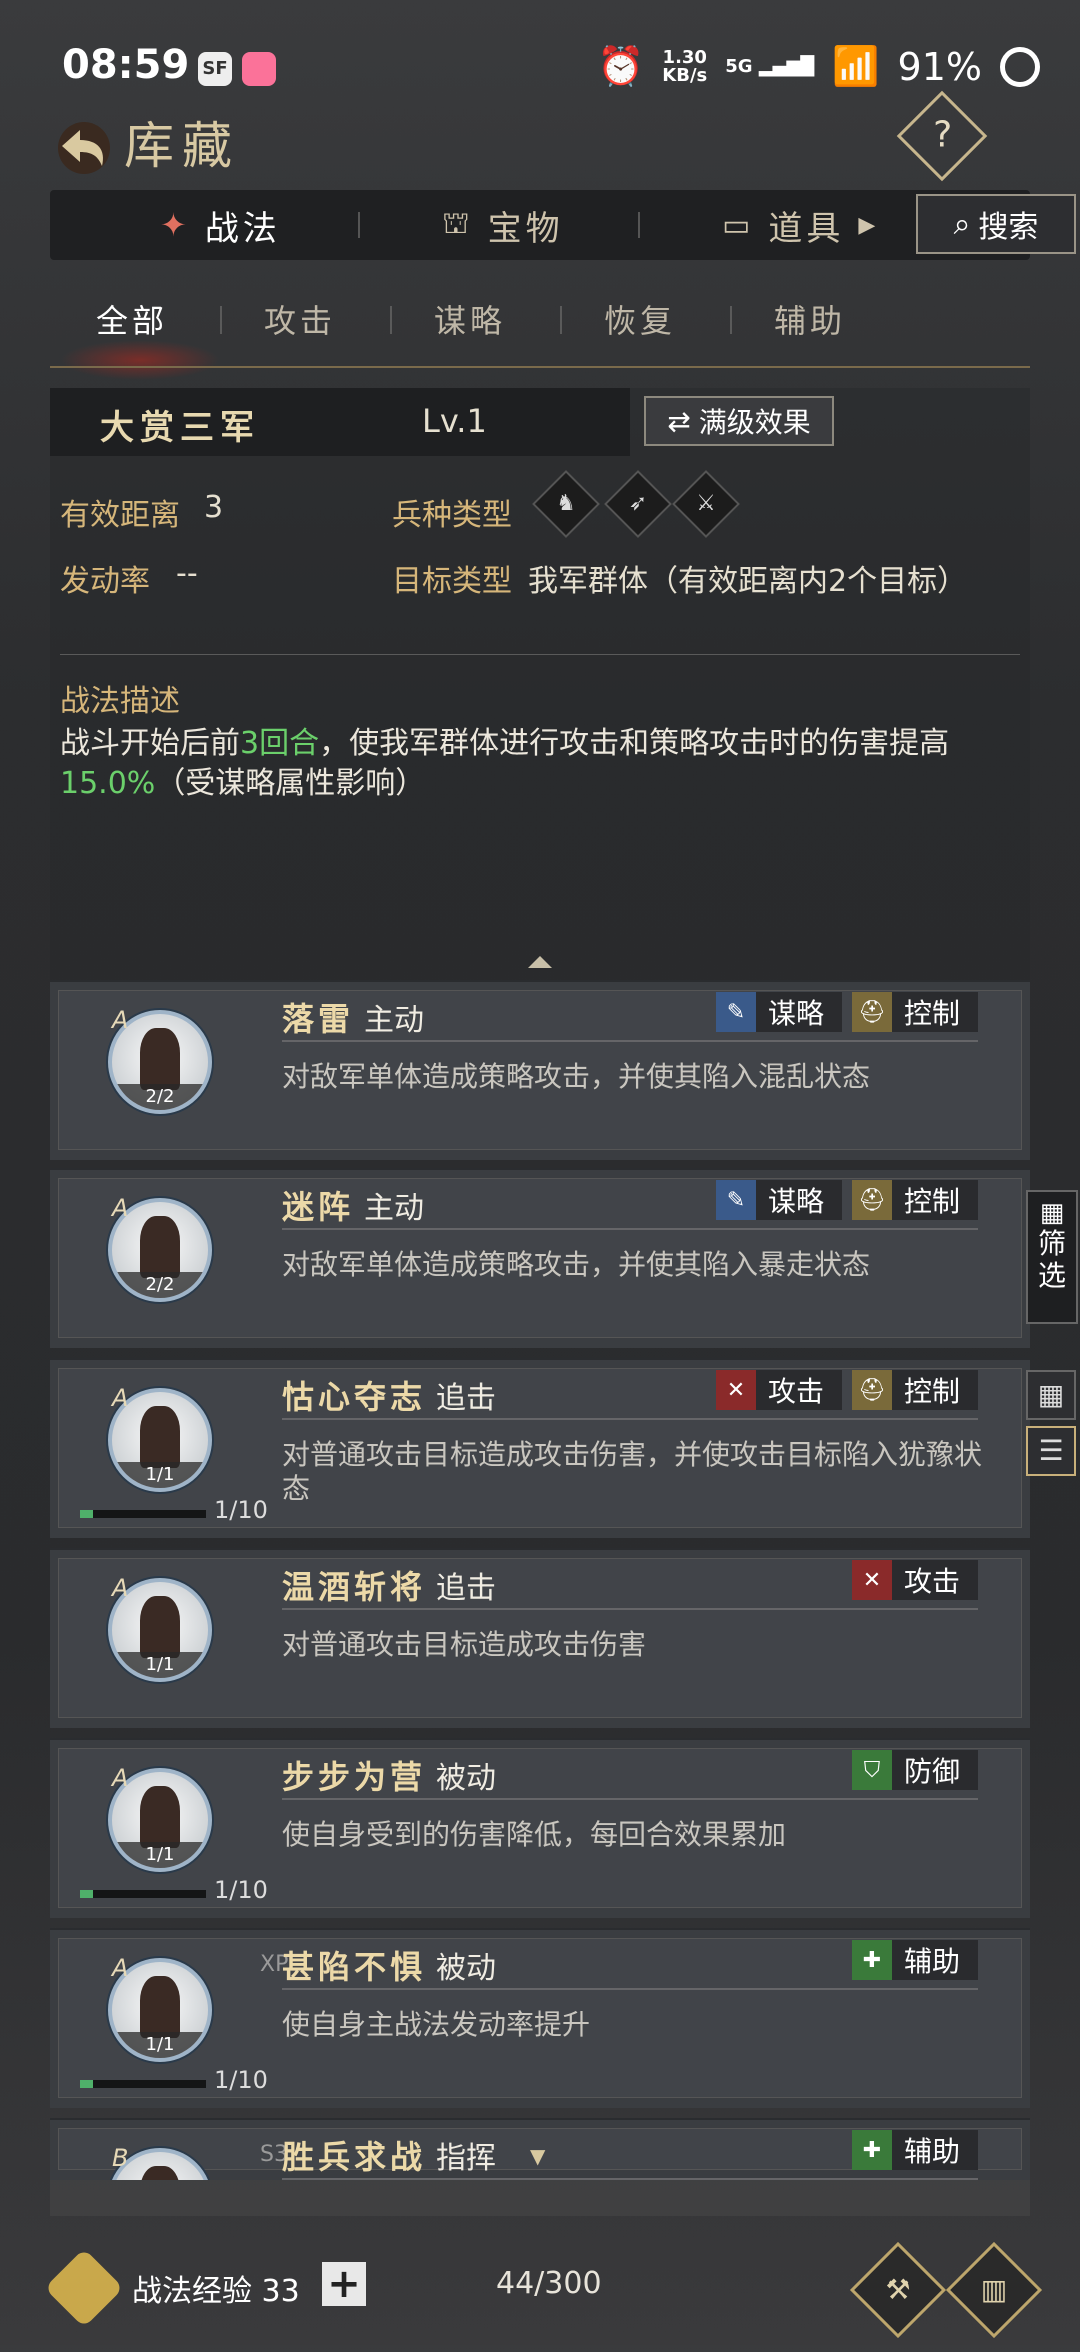 This screenshot has width=1080, height=2352. What do you see at coordinates (215, 68) in the screenshot?
I see `sf-app-label: SF` at bounding box center [215, 68].